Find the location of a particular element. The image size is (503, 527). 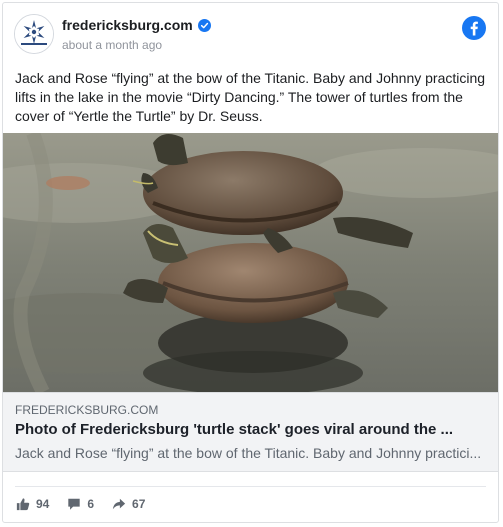

comment-icon is located at coordinates (74, 504).